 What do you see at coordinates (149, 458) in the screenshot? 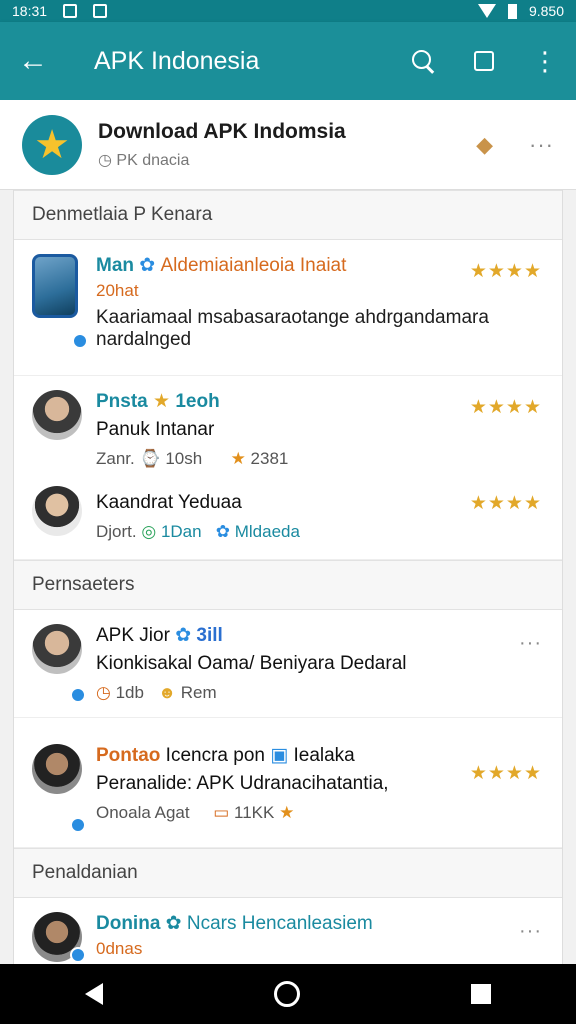
I see `item-meta: Zanr. ⌚ 10sh` at bounding box center [149, 458].